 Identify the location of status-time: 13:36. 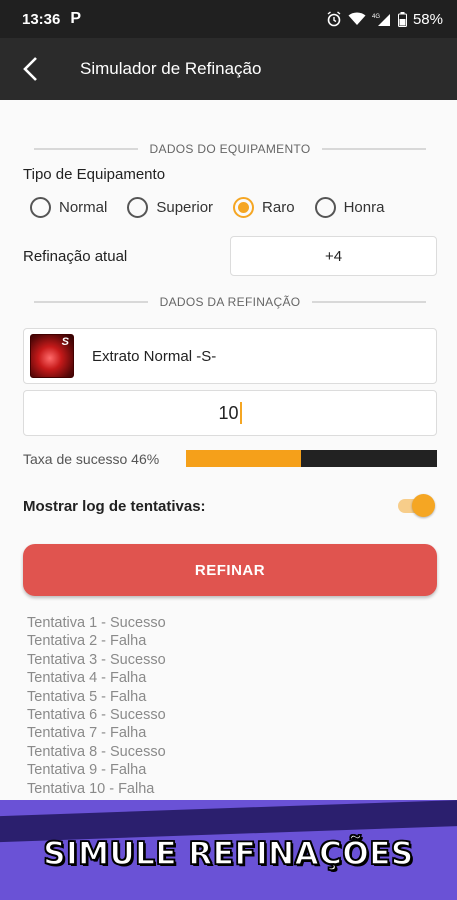
(41, 19).